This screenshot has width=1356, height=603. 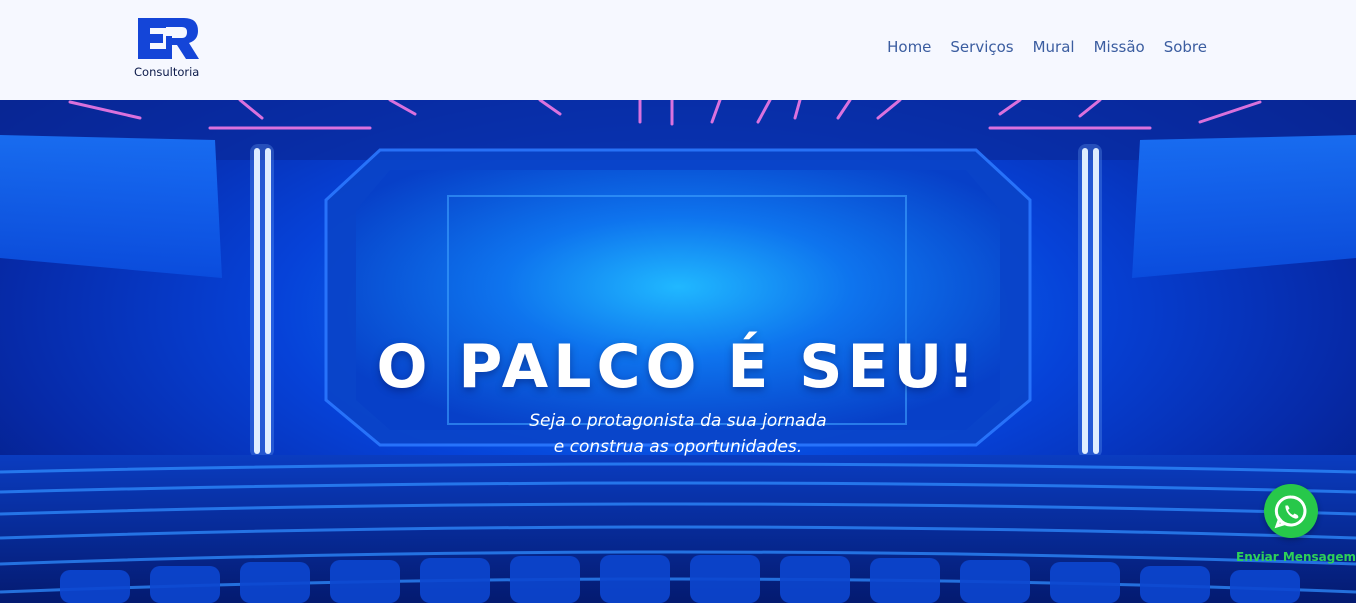 I want to click on logo: Consultoria, so click(x=168, y=49).